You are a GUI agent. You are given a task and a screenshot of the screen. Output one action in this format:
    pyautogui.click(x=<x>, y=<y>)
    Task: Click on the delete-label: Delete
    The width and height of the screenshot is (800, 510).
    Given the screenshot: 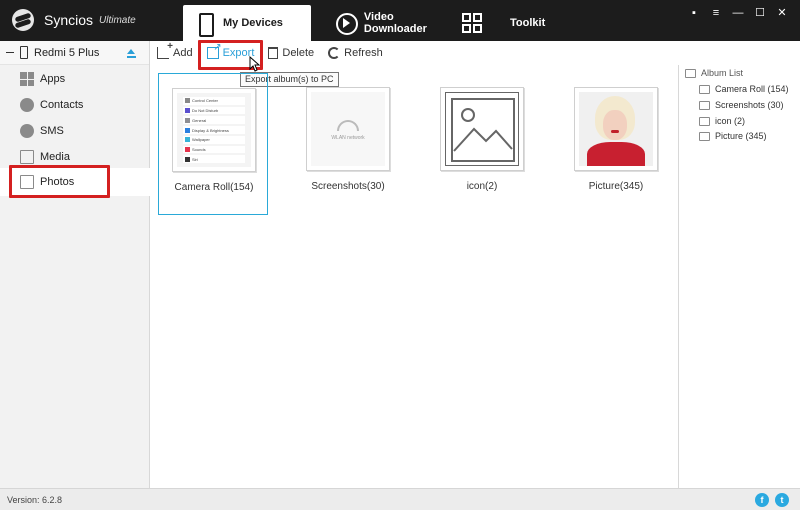 What is the action you would take?
    pyautogui.click(x=298, y=53)
    